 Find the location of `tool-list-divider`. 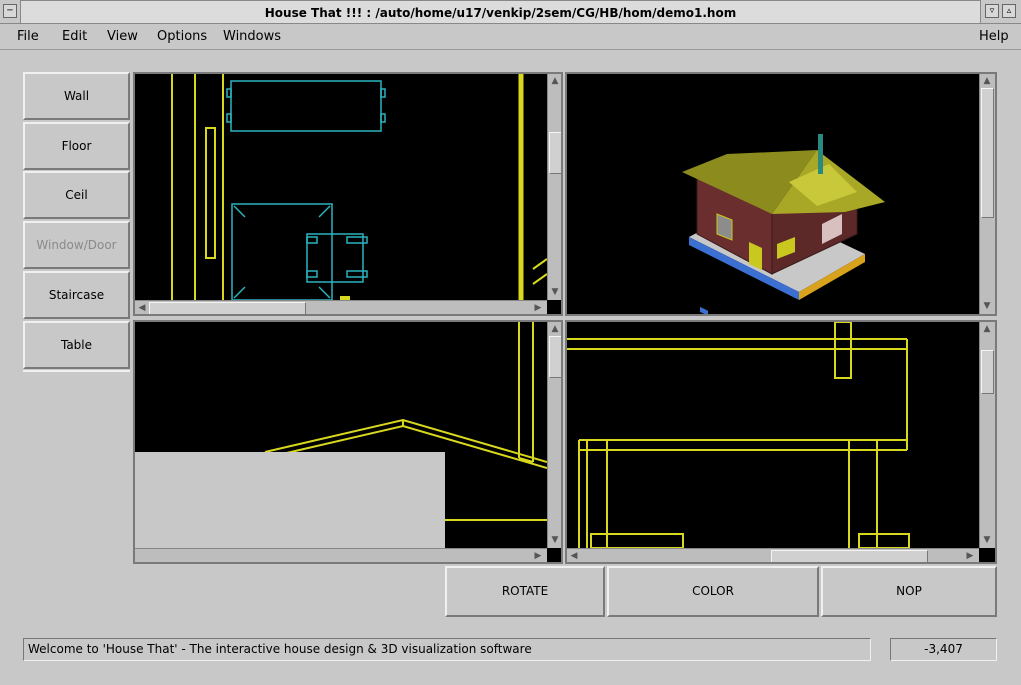

tool-list-divider is located at coordinates (76, 372).